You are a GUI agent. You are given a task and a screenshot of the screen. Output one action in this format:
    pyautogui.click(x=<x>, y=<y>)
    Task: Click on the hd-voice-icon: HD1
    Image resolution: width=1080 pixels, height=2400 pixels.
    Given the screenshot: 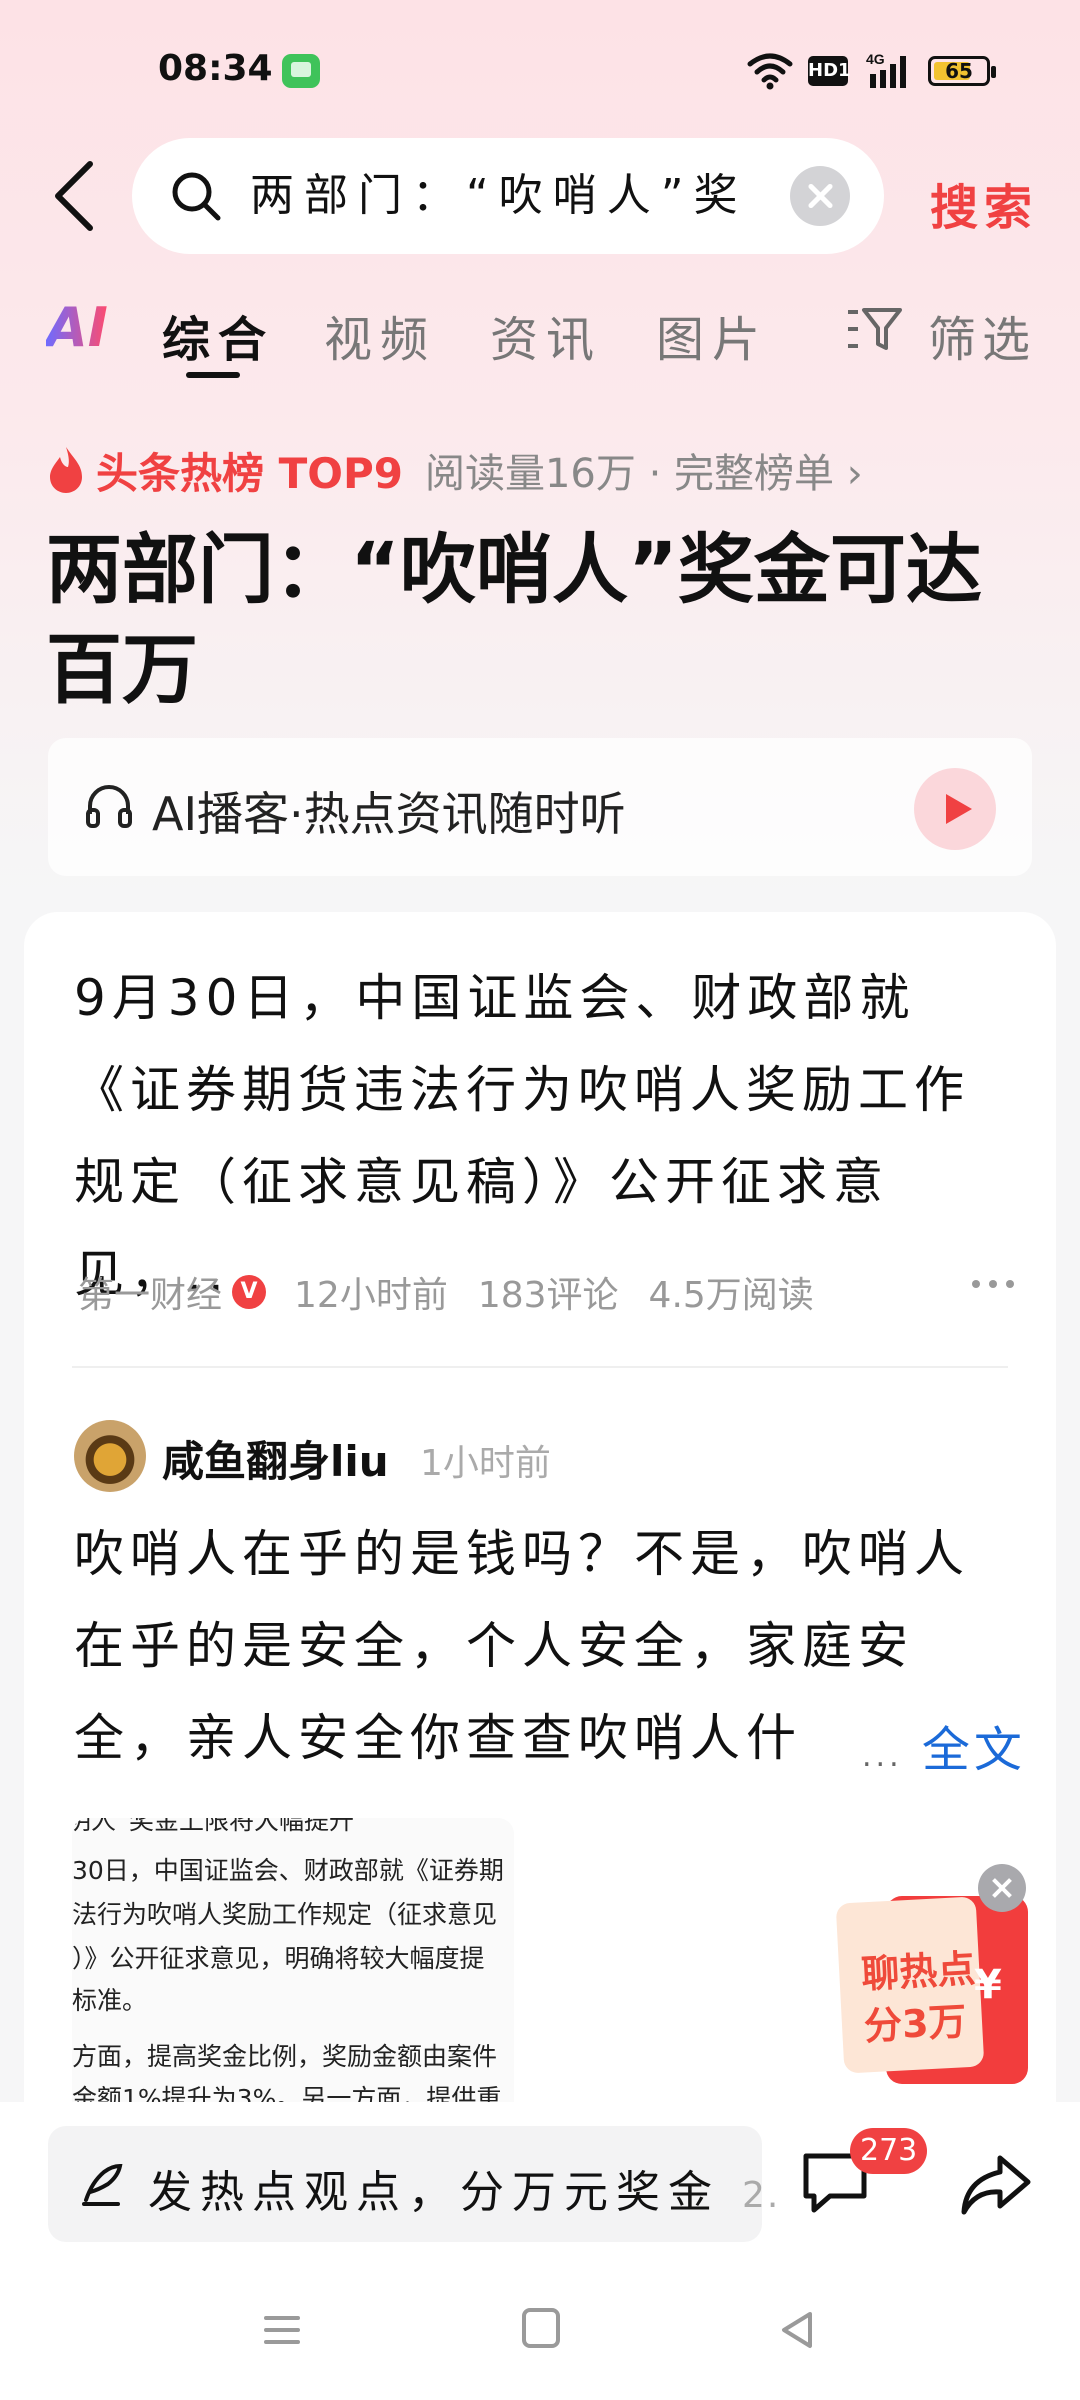 What is the action you would take?
    pyautogui.click(x=829, y=71)
    